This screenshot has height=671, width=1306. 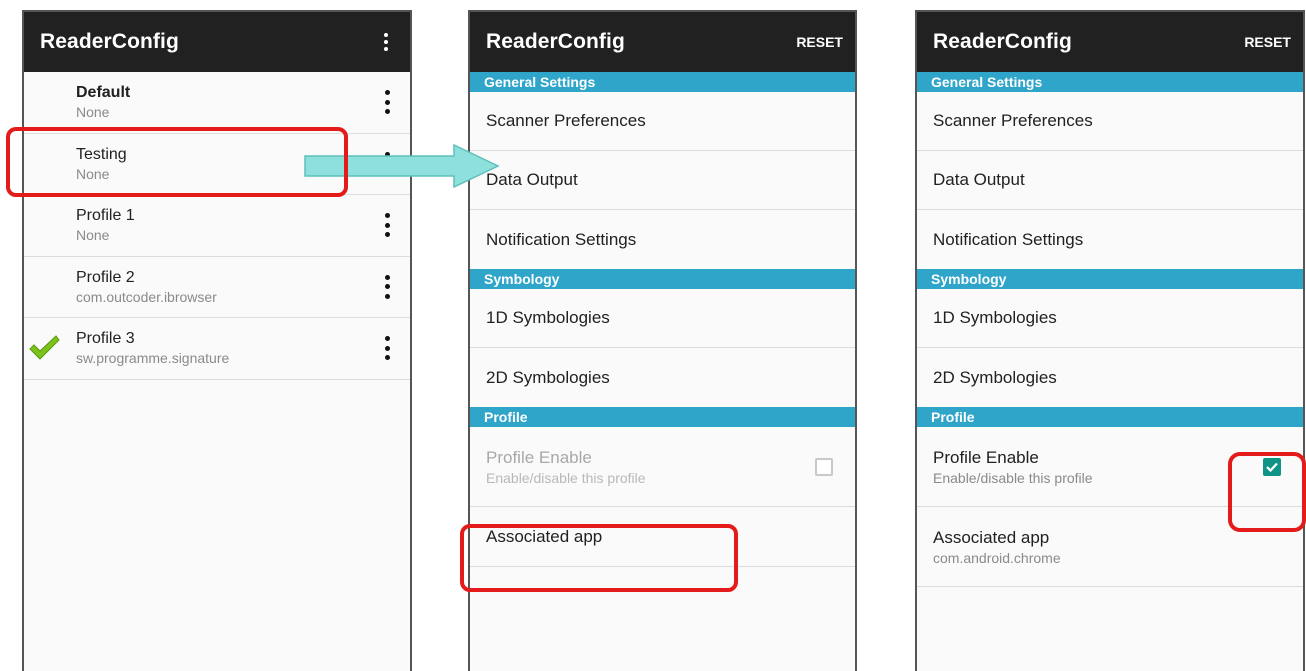 What do you see at coordinates (177, 162) in the screenshot?
I see `highlight-testing-profile` at bounding box center [177, 162].